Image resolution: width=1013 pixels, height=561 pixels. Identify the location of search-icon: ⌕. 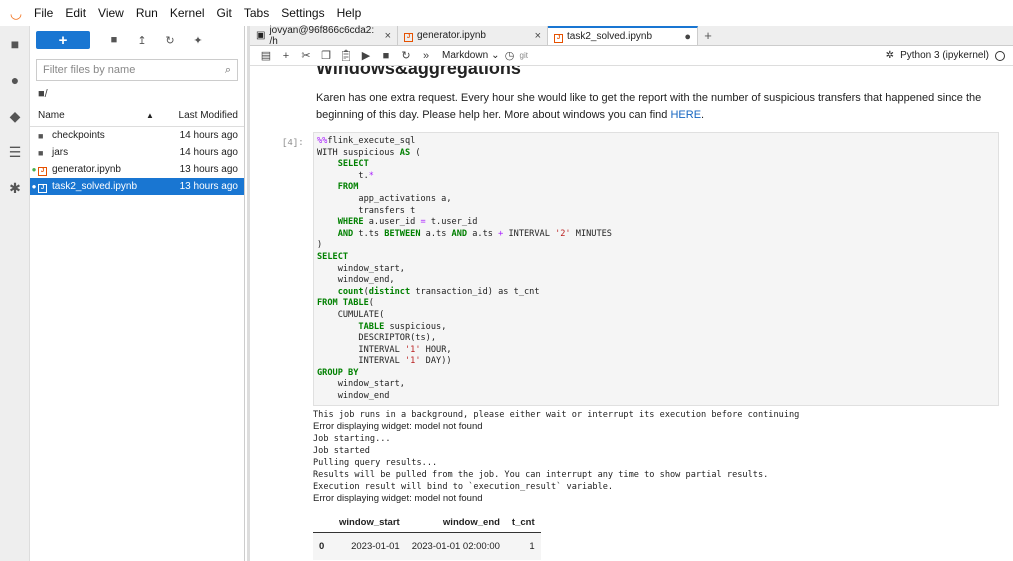
(227, 69).